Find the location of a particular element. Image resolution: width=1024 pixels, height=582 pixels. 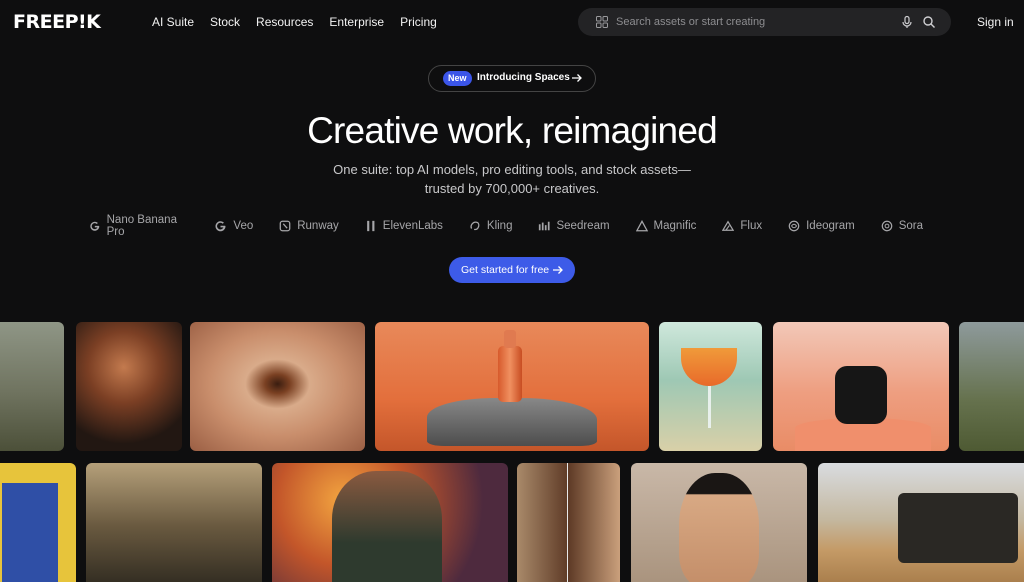

runway-icon is located at coordinates (285, 226).